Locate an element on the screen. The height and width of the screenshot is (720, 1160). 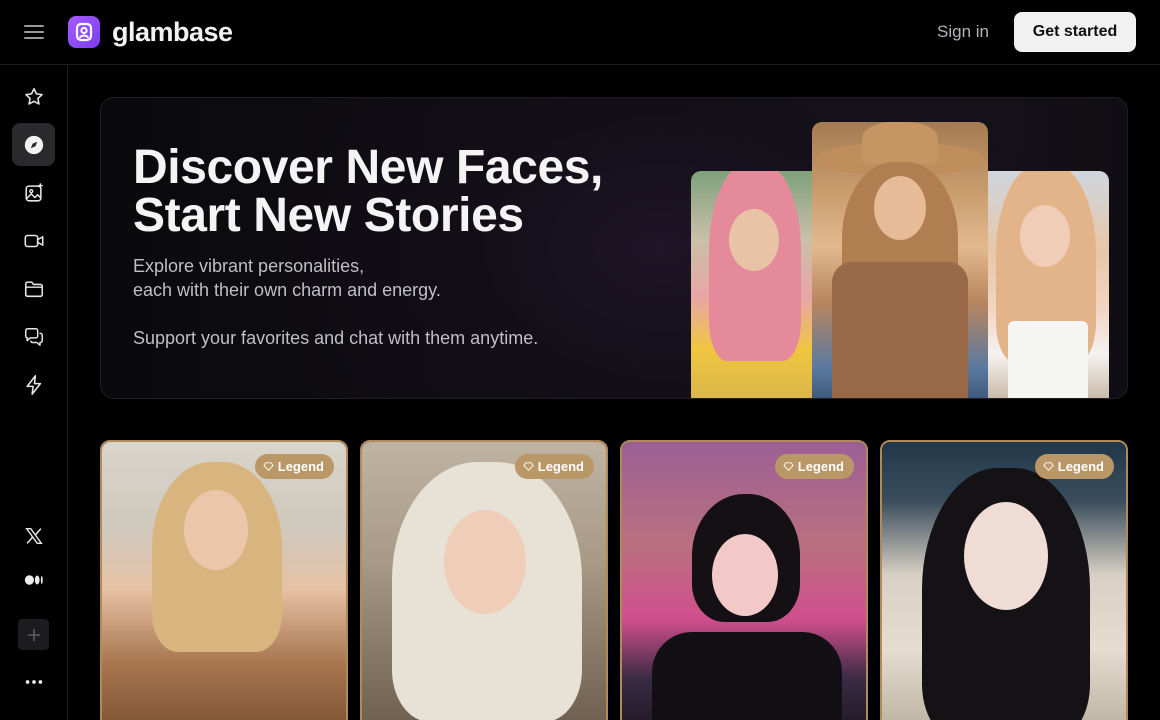
medium-logo-icon is located at coordinates (33, 579).